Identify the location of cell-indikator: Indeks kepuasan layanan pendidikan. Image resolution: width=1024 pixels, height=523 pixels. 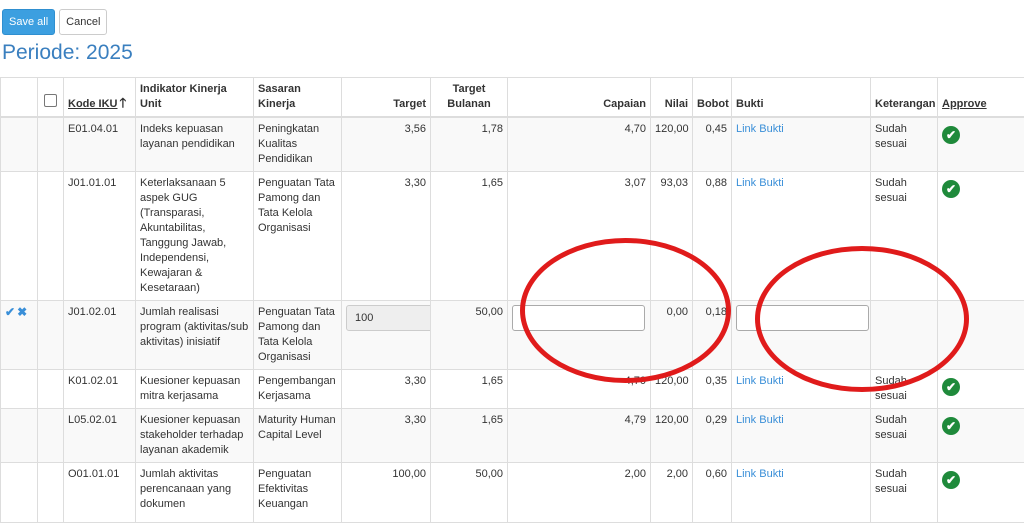
(195, 144).